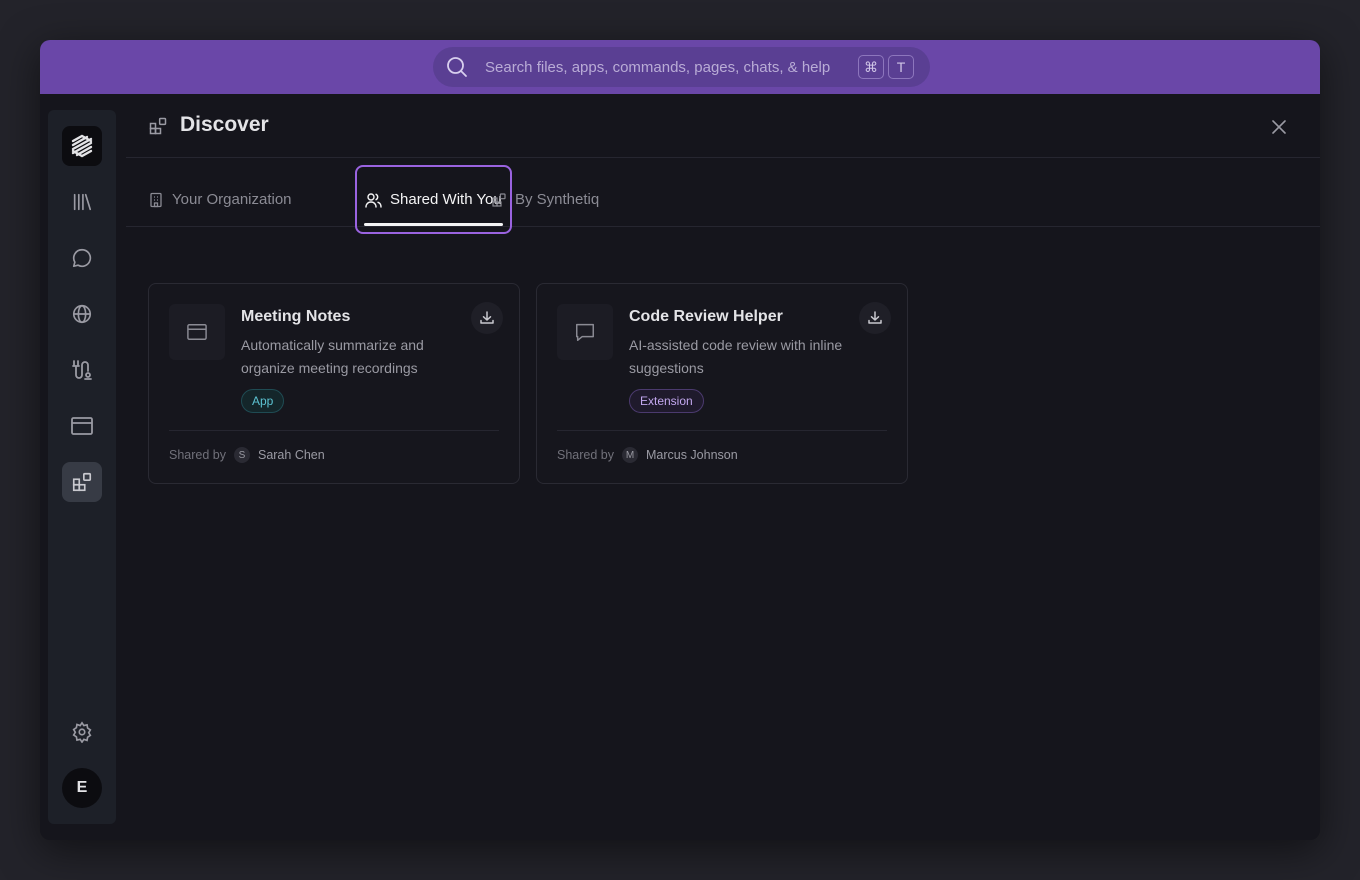 The width and height of the screenshot is (1360, 880). What do you see at coordinates (241, 455) in the screenshot?
I see `sharer-avatar: S` at bounding box center [241, 455].